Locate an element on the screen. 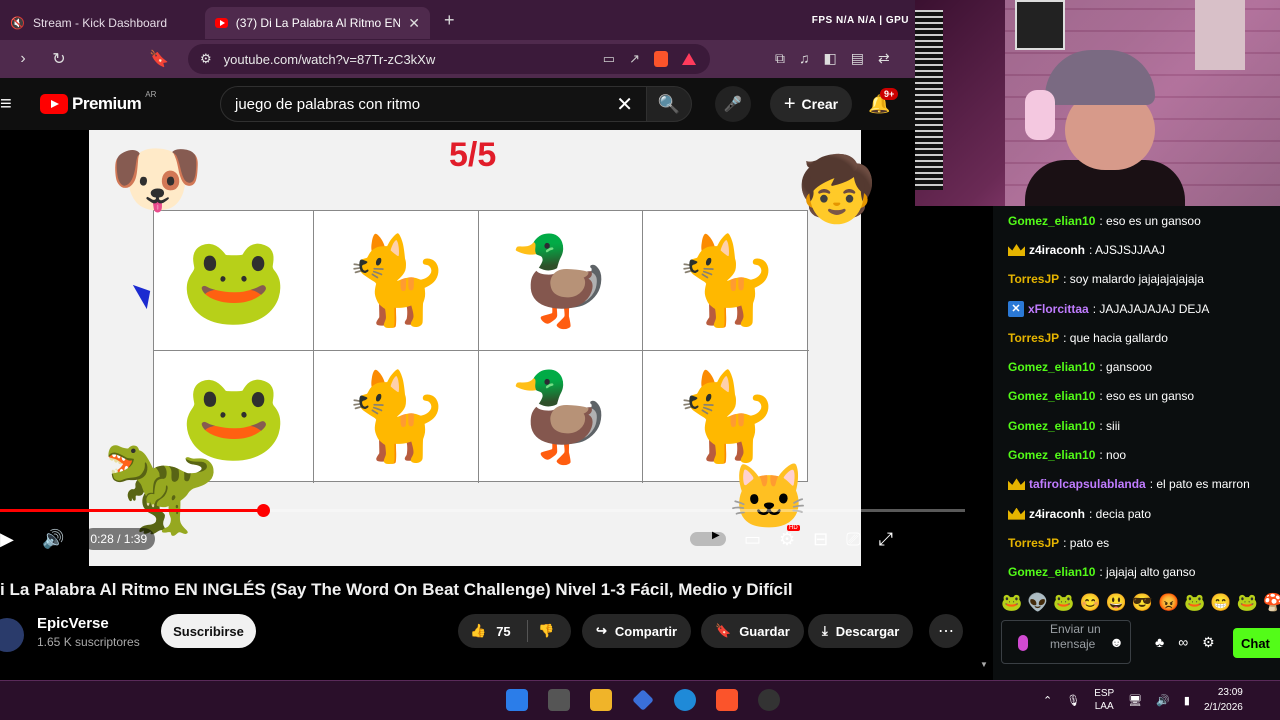 The width and height of the screenshot is (1280, 720). language-indicator: ESP LAA is located at coordinates (1104, 700).